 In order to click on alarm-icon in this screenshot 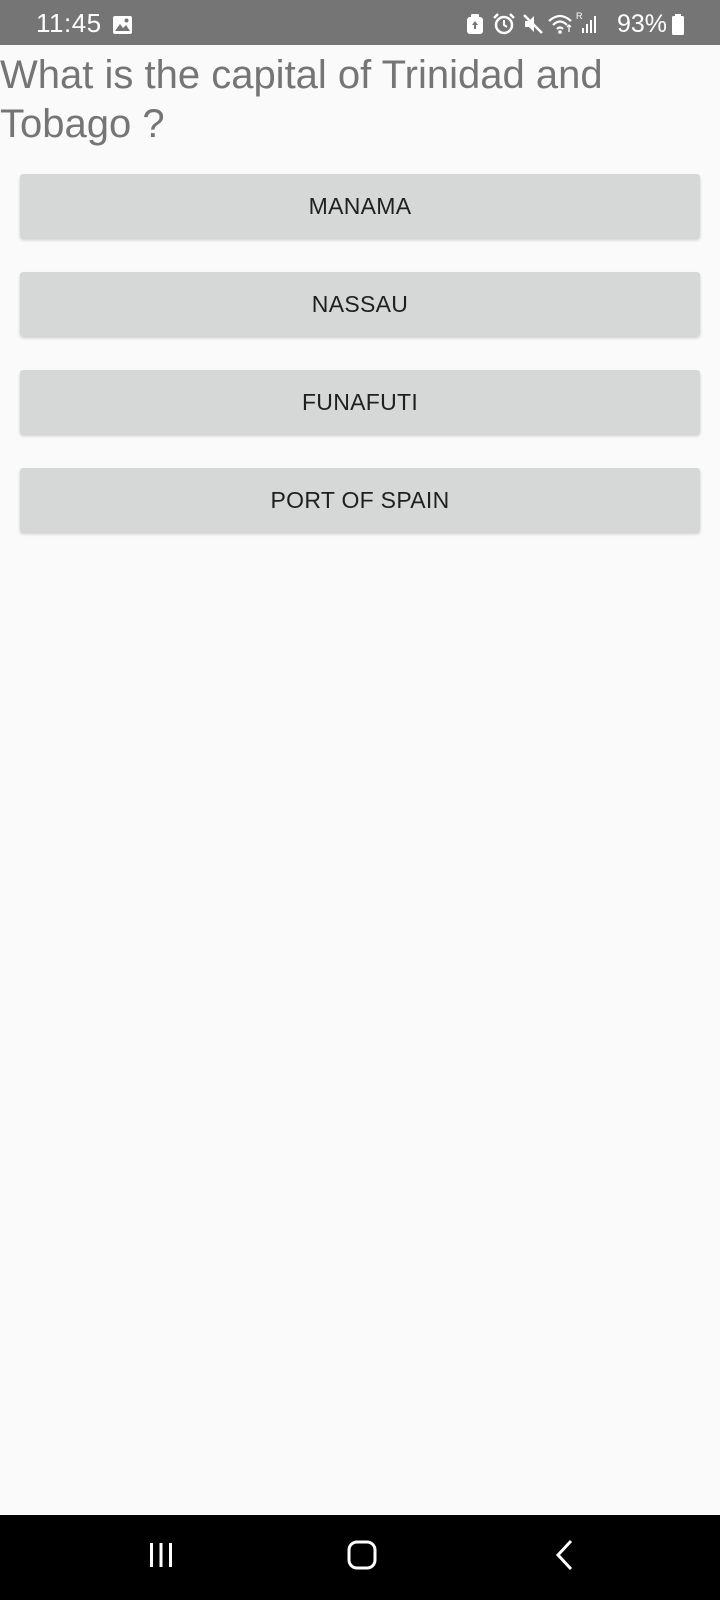, I will do `click(504, 26)`.